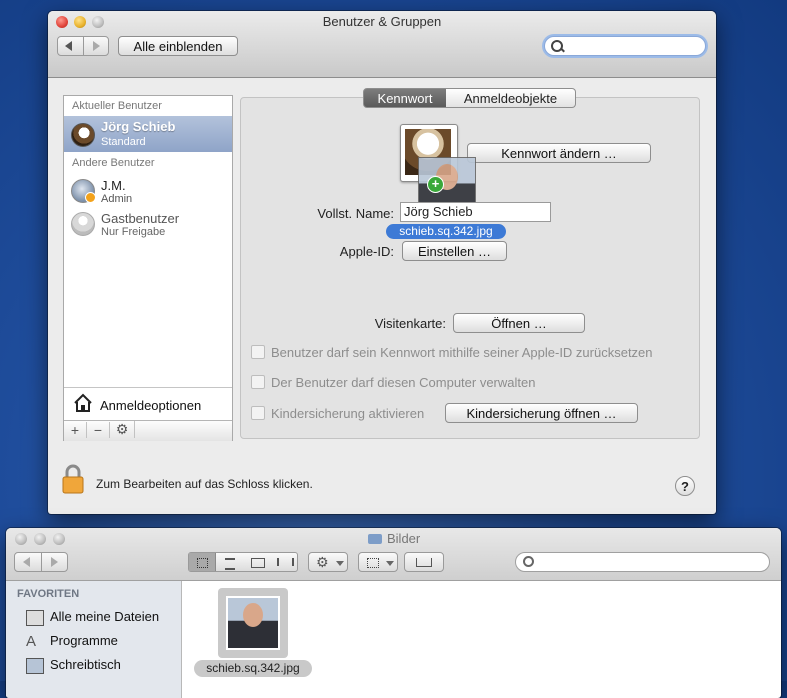 The image size is (787, 698). I want to click on other-users-header: Andere Benutzer, so click(113, 163).